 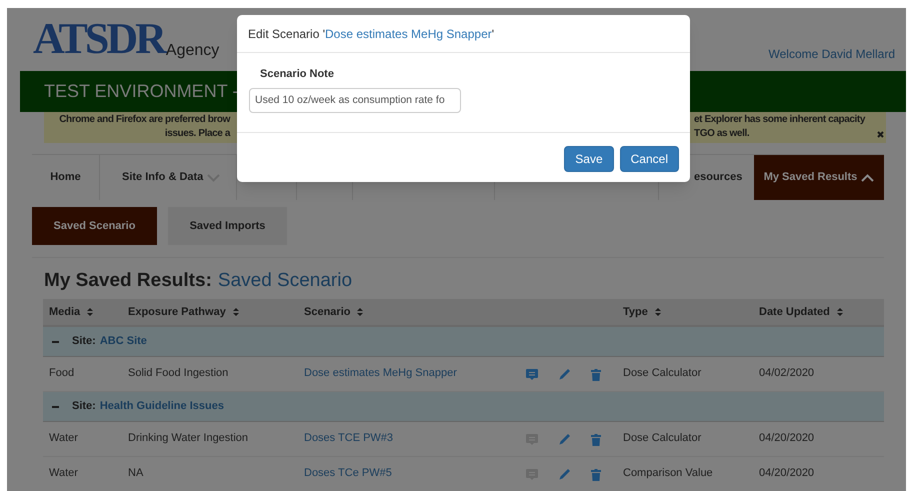 What do you see at coordinates (193, 52) in the screenshot?
I see `logo-subtext: Agency` at bounding box center [193, 52].